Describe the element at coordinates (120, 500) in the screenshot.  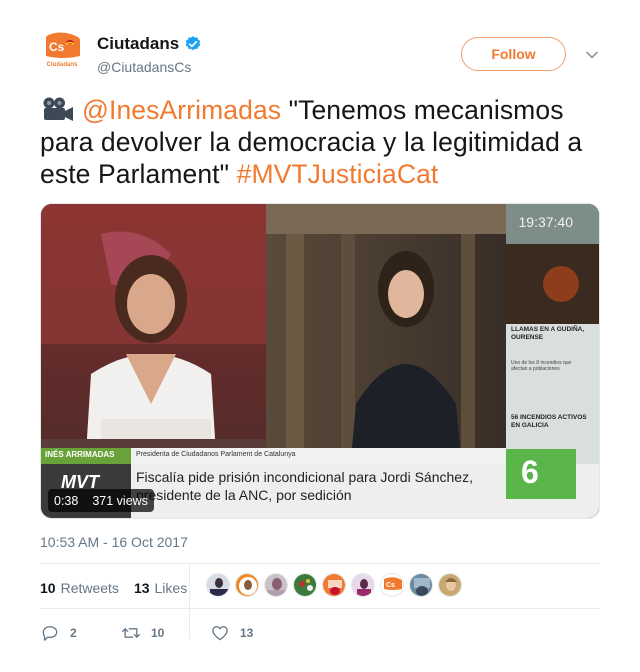
I see `video-views: 371 views` at that location.